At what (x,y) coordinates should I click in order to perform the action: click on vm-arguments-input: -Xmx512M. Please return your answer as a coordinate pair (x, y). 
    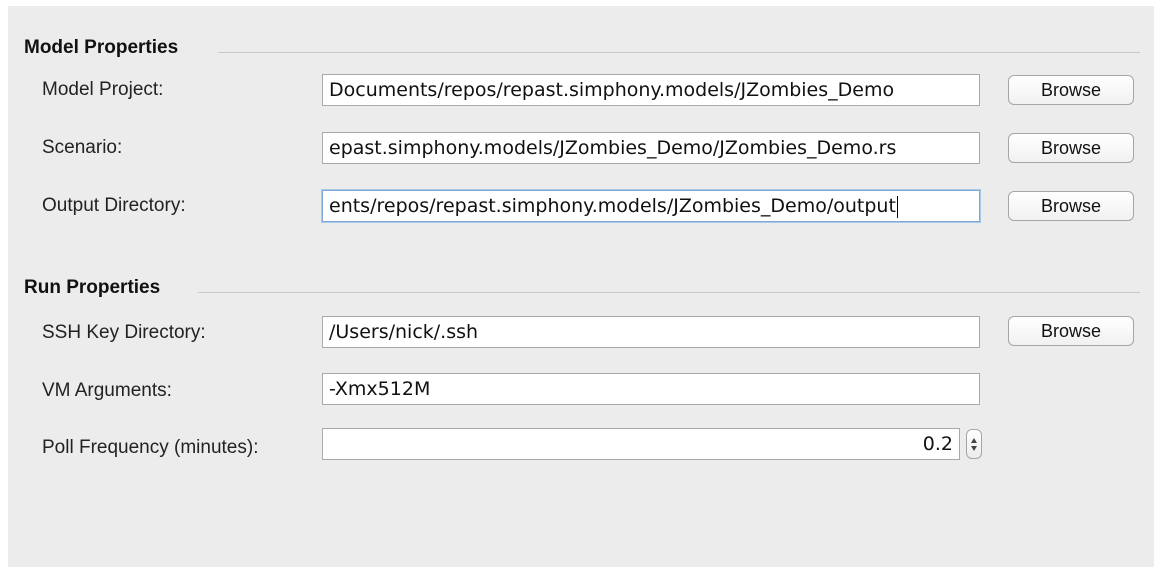
    Looking at the image, I should click on (651, 389).